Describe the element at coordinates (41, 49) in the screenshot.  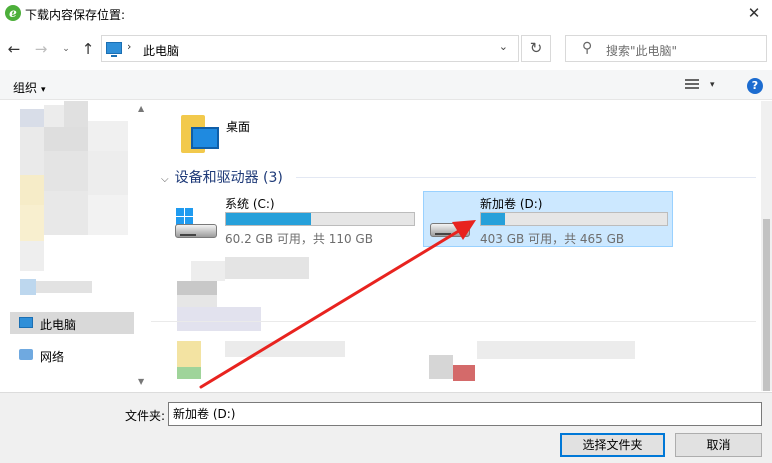
I see `forward-arrow-icon: →` at that location.